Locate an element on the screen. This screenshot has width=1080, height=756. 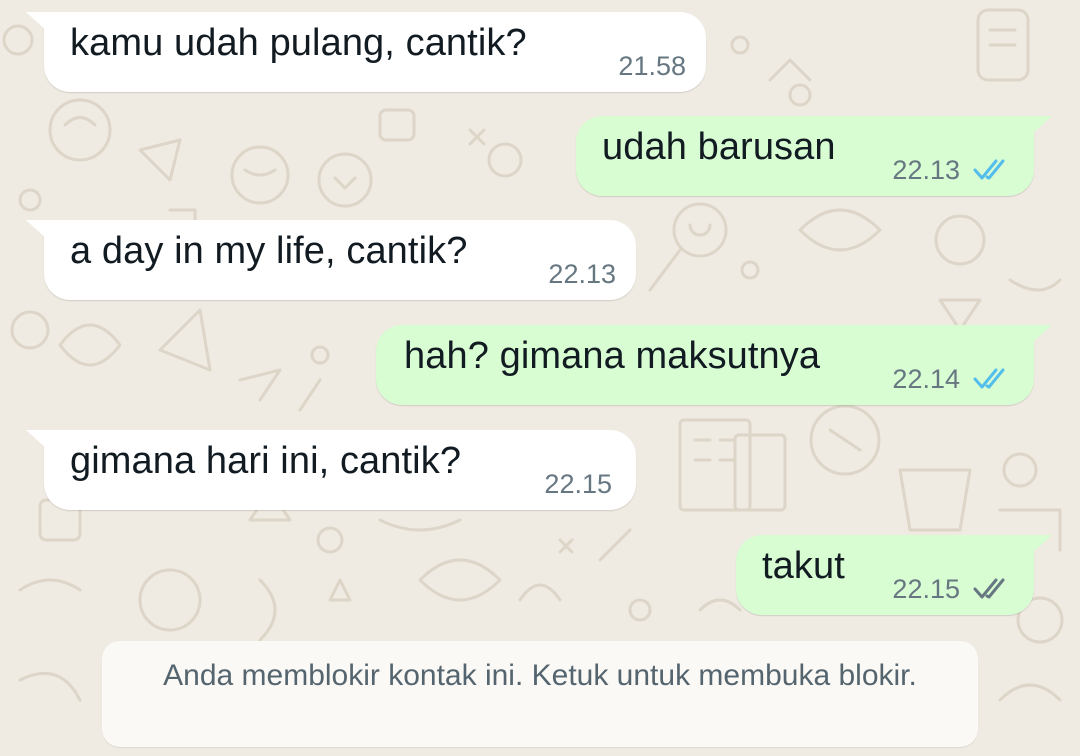
incoming-message-bubble: gimana hari ini, cantik? 22.15 is located at coordinates (331, 470).